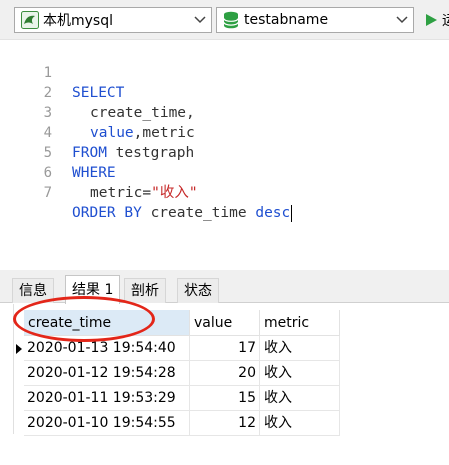 Image resolution: width=449 pixels, height=465 pixels. Describe the element at coordinates (107, 348) in the screenshot. I see `cell-create-time: 2020-01-13 19:54:40` at that location.